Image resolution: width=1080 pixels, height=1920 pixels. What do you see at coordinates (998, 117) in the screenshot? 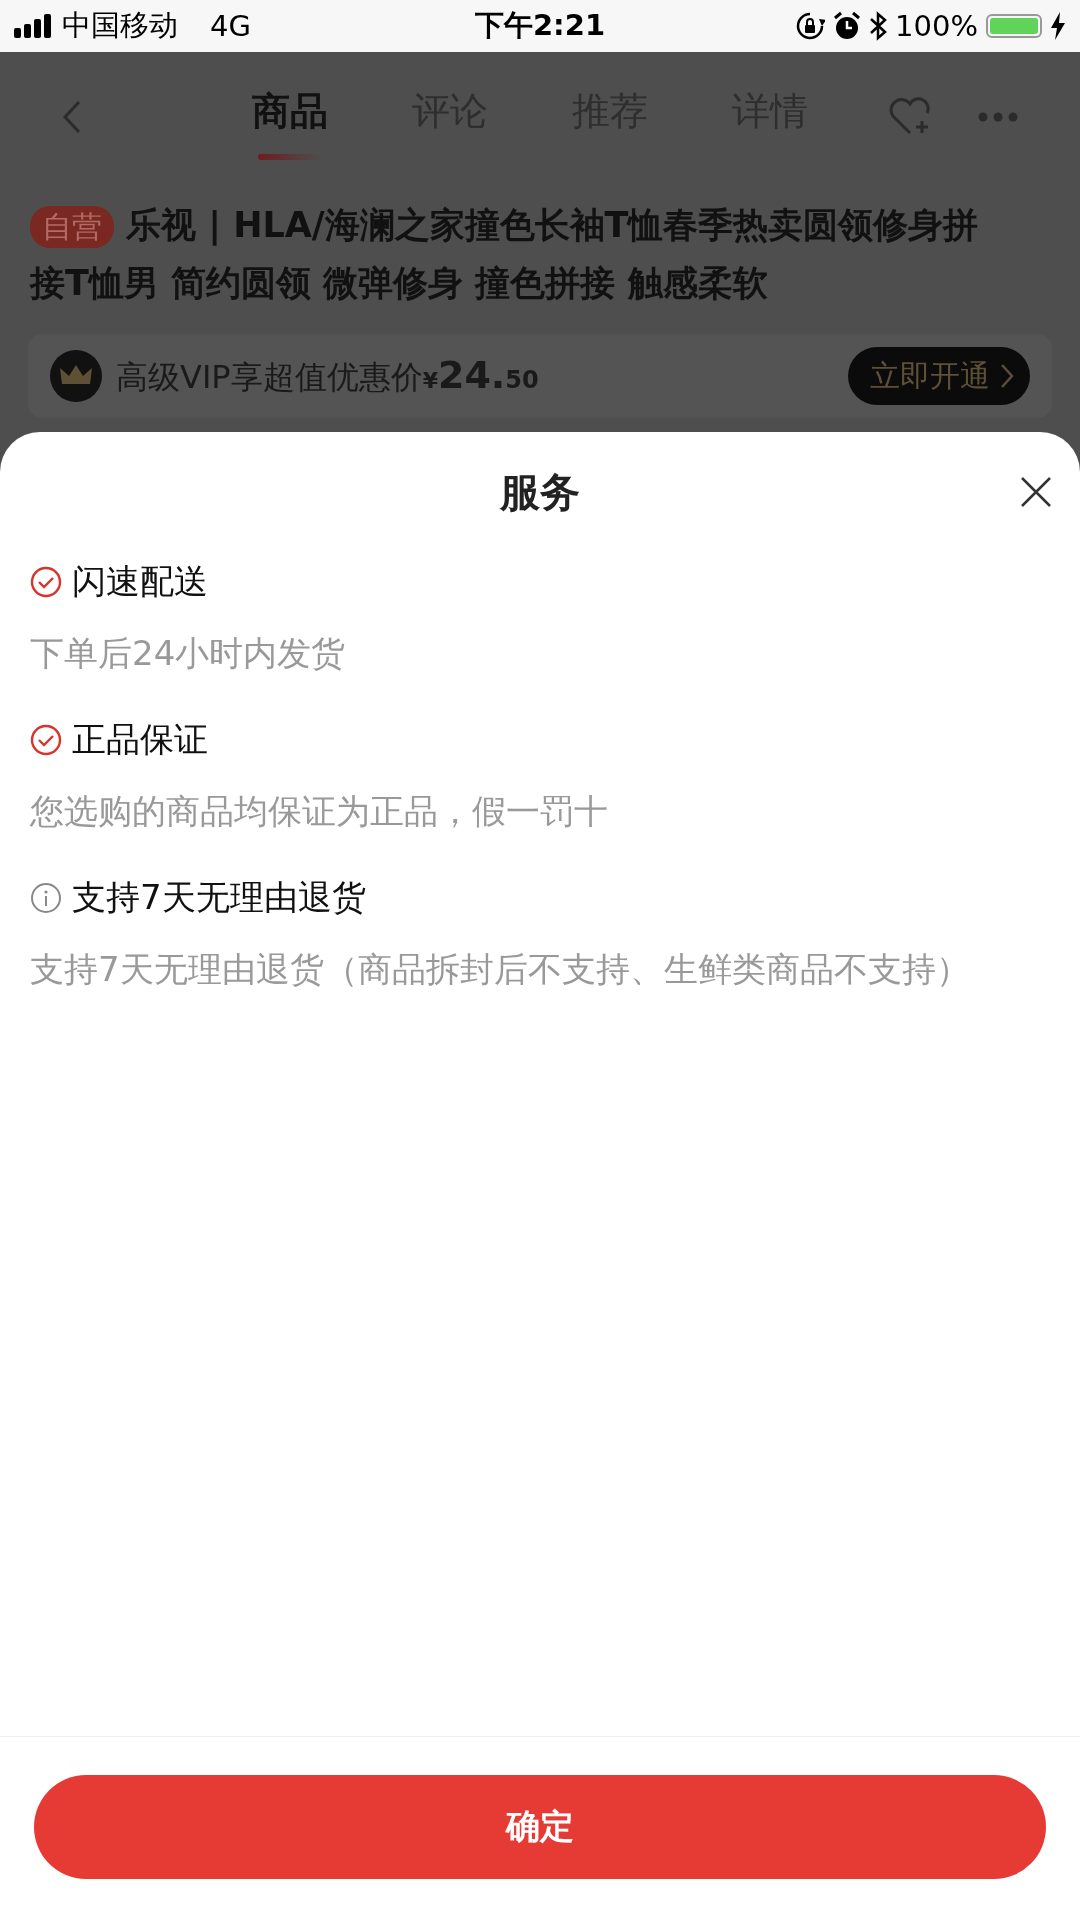
I see `more-icon` at bounding box center [998, 117].